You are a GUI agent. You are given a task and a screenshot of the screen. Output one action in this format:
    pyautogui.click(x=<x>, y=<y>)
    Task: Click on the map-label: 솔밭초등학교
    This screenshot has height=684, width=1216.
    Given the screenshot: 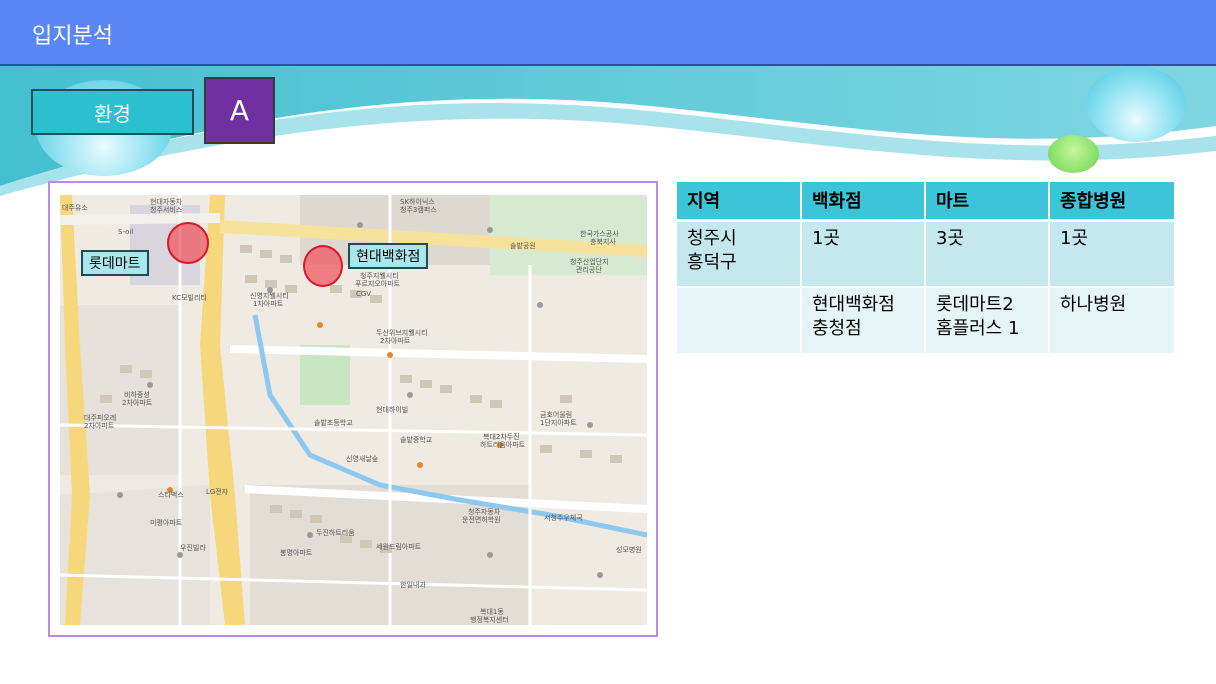 What is the action you would take?
    pyautogui.click(x=333, y=423)
    